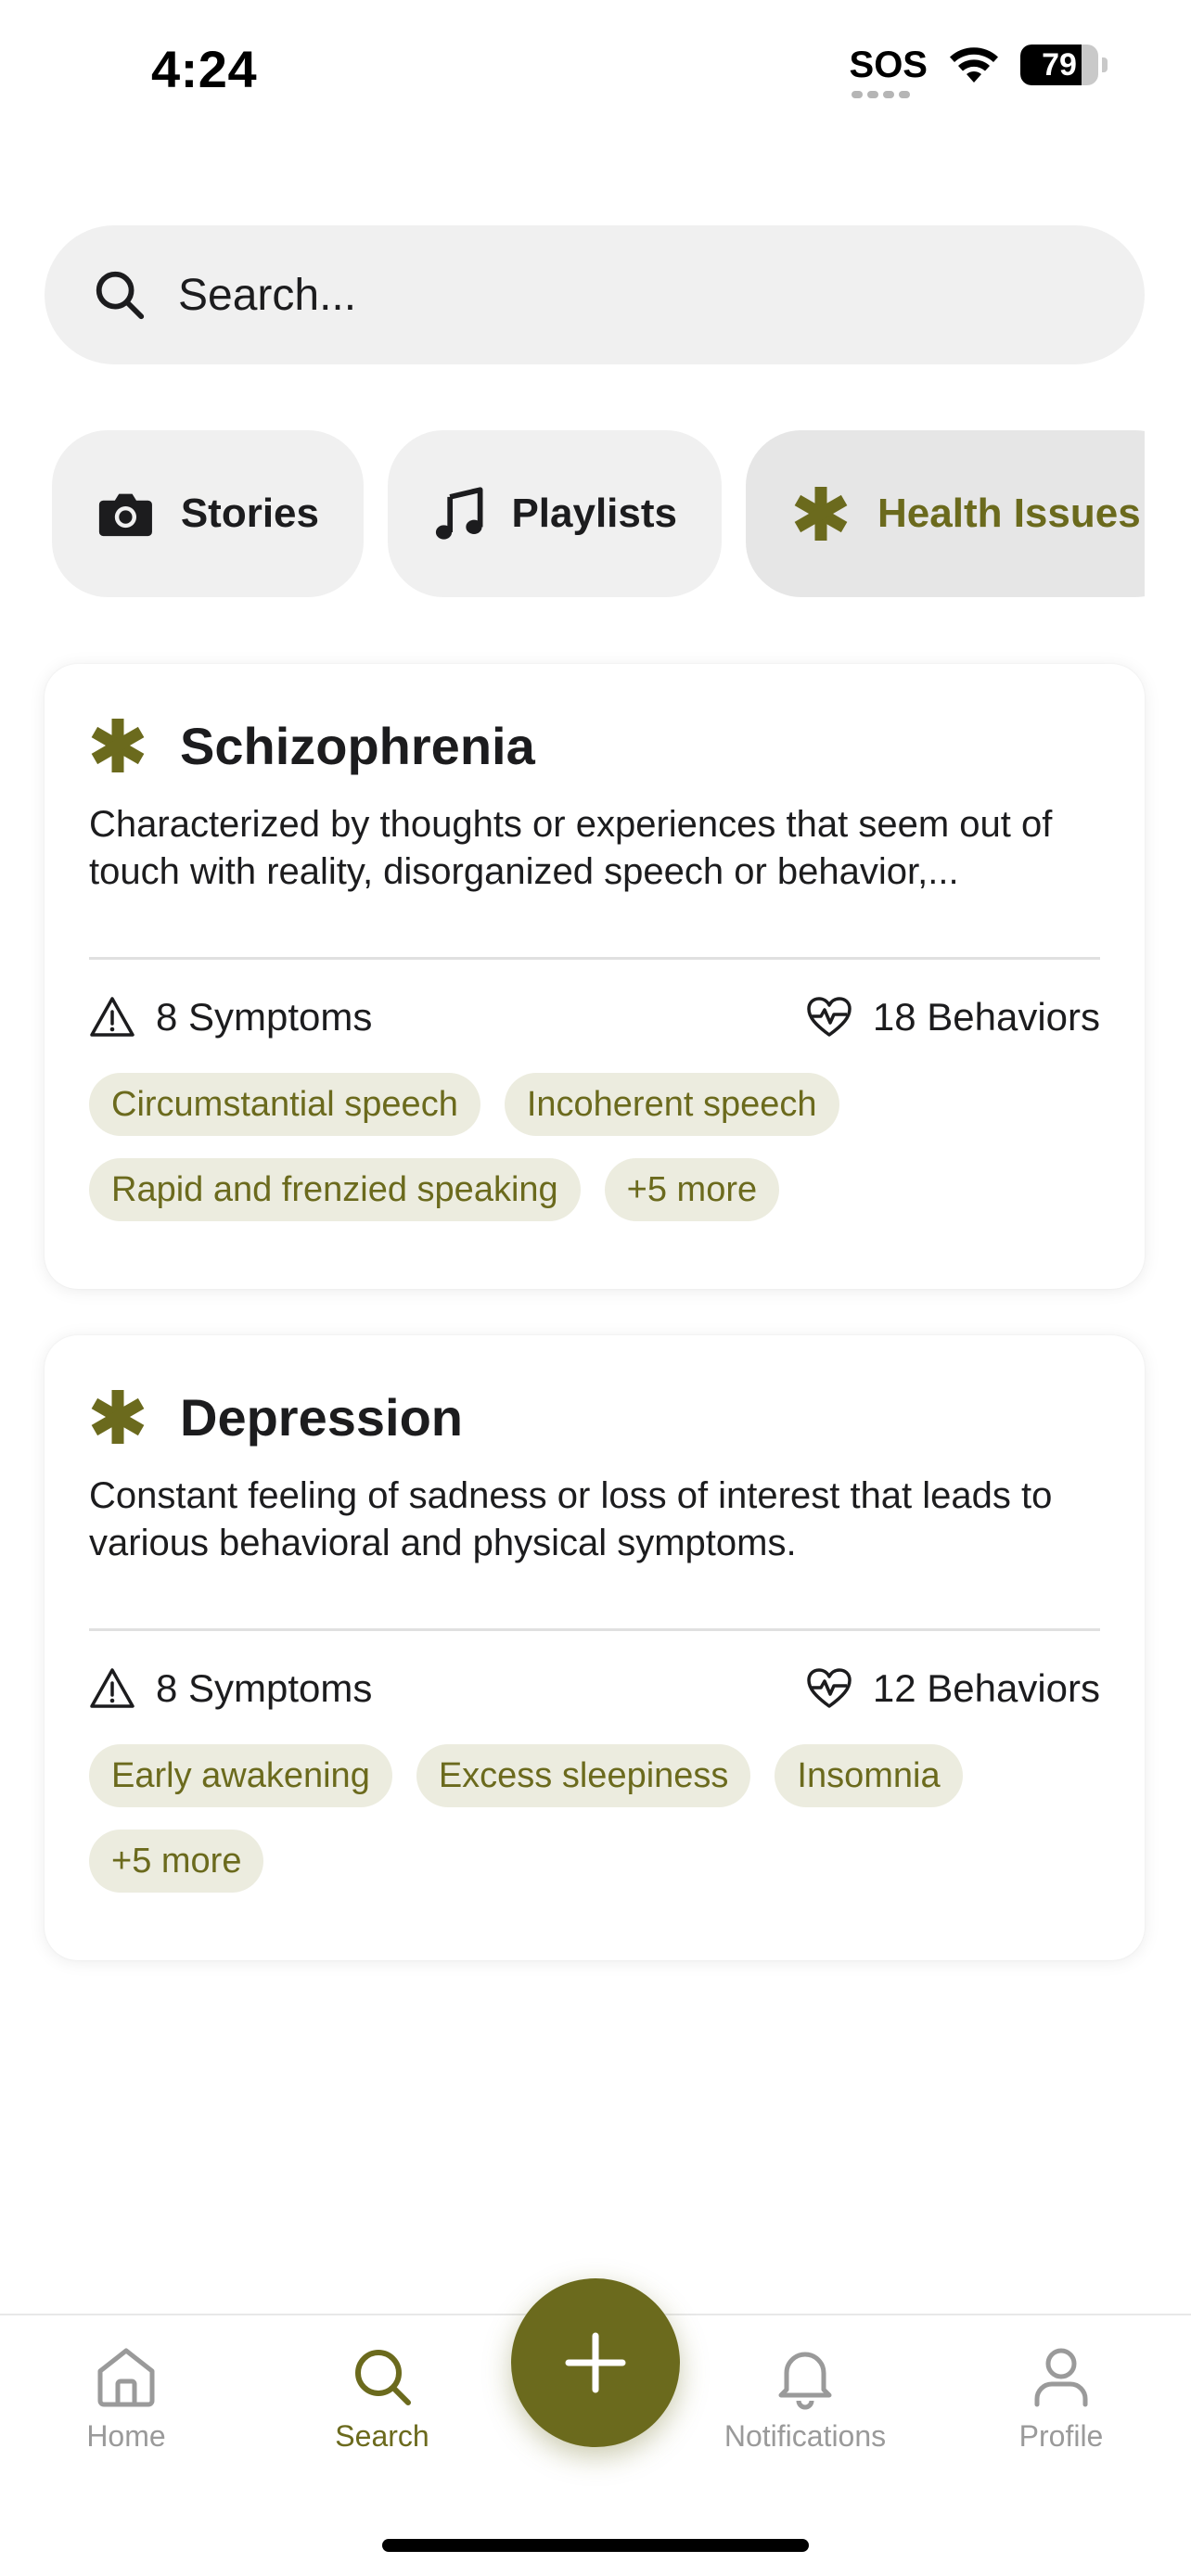 The height and width of the screenshot is (2576, 1191). Describe the element at coordinates (382, 2436) in the screenshot. I see `nav-label: Search` at that location.